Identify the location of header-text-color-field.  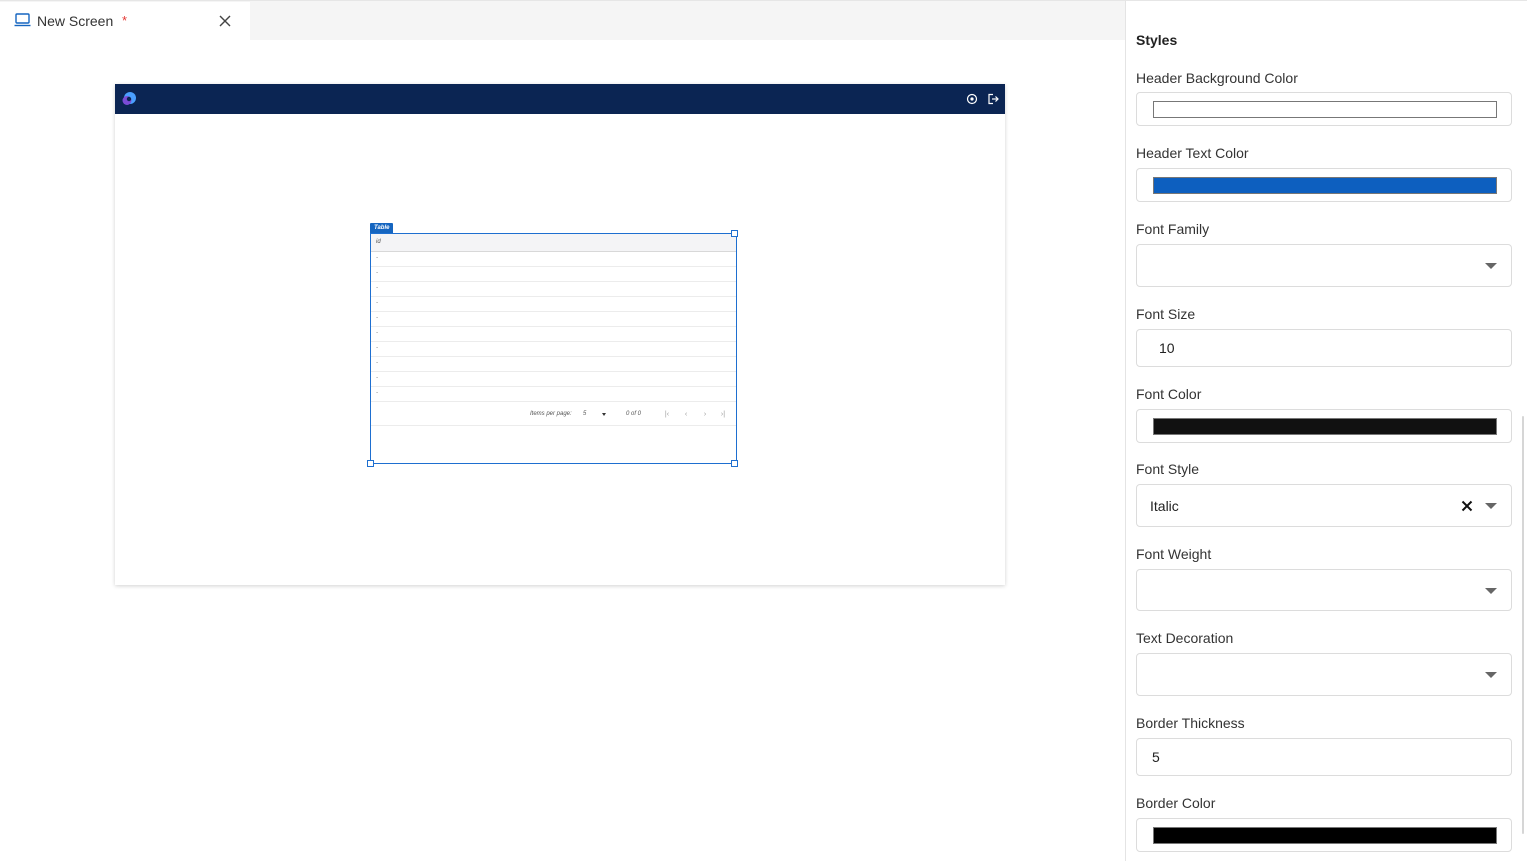
(1324, 185).